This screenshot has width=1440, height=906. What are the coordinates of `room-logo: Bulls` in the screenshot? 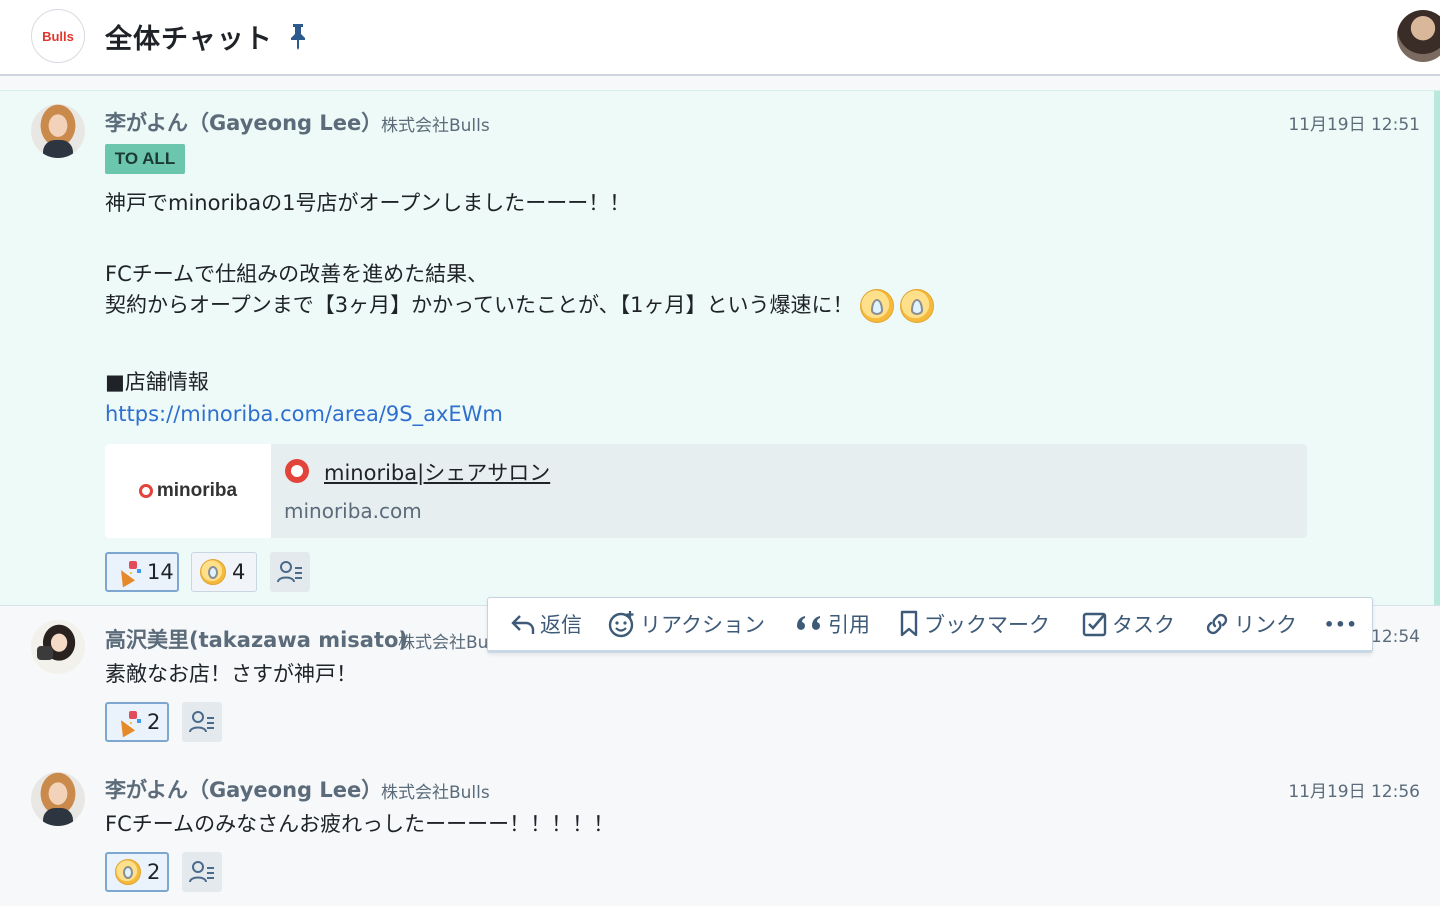 It's located at (58, 36).